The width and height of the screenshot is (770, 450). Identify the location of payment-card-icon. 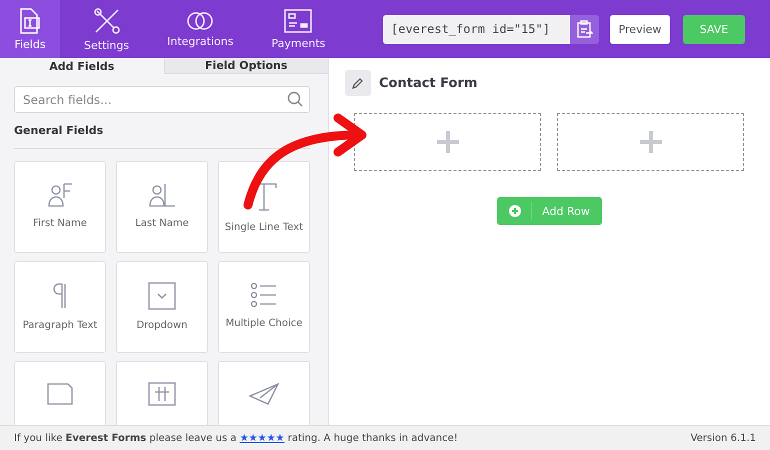
(298, 20).